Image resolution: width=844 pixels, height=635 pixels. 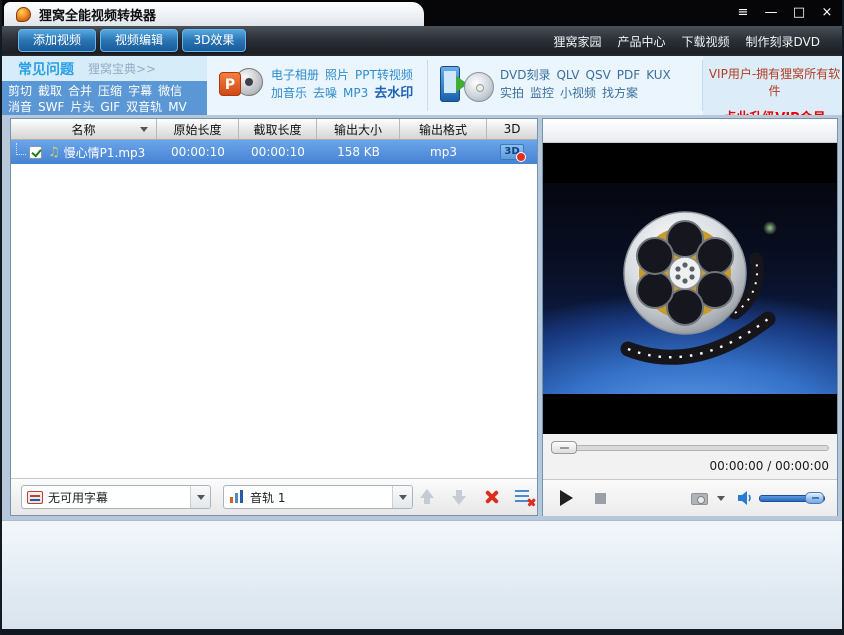 I want to click on preview-placeholder, so click(x=690, y=288).